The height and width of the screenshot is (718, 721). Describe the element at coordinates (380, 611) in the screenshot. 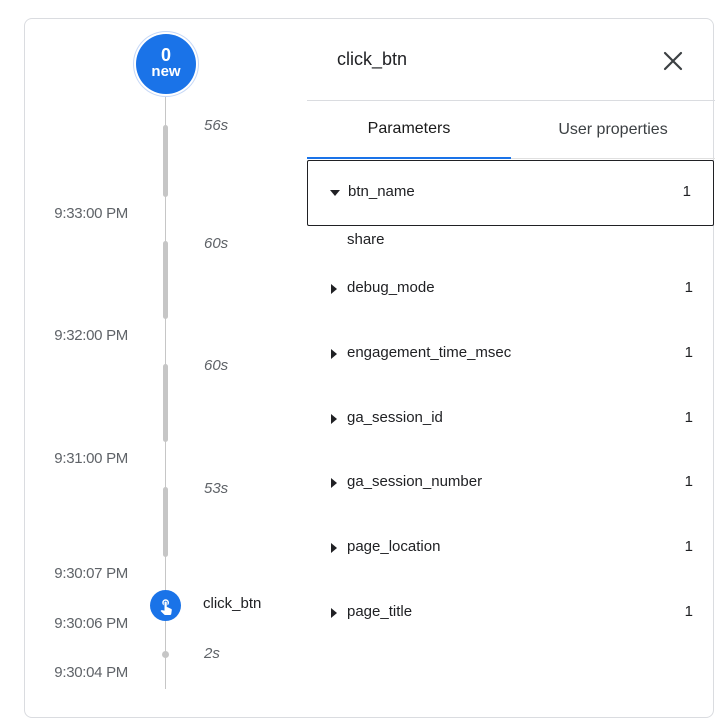

I see `param-name: page_title` at that location.